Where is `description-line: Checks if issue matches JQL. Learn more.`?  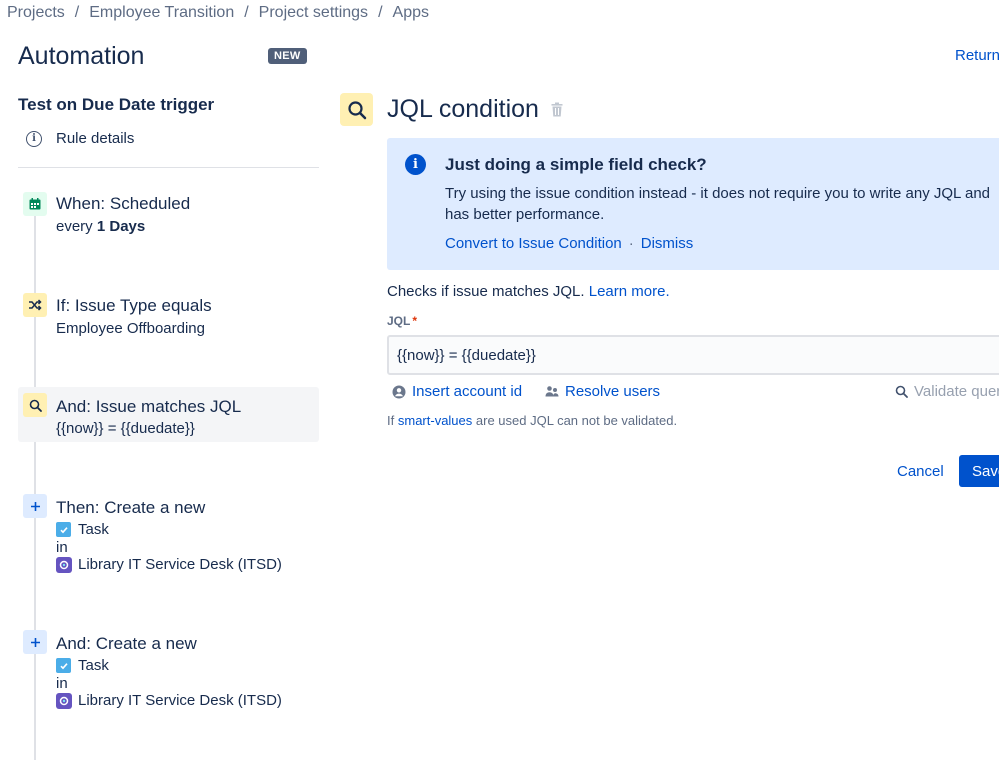
description-line: Checks if issue matches JQL. Learn more. is located at coordinates (528, 291).